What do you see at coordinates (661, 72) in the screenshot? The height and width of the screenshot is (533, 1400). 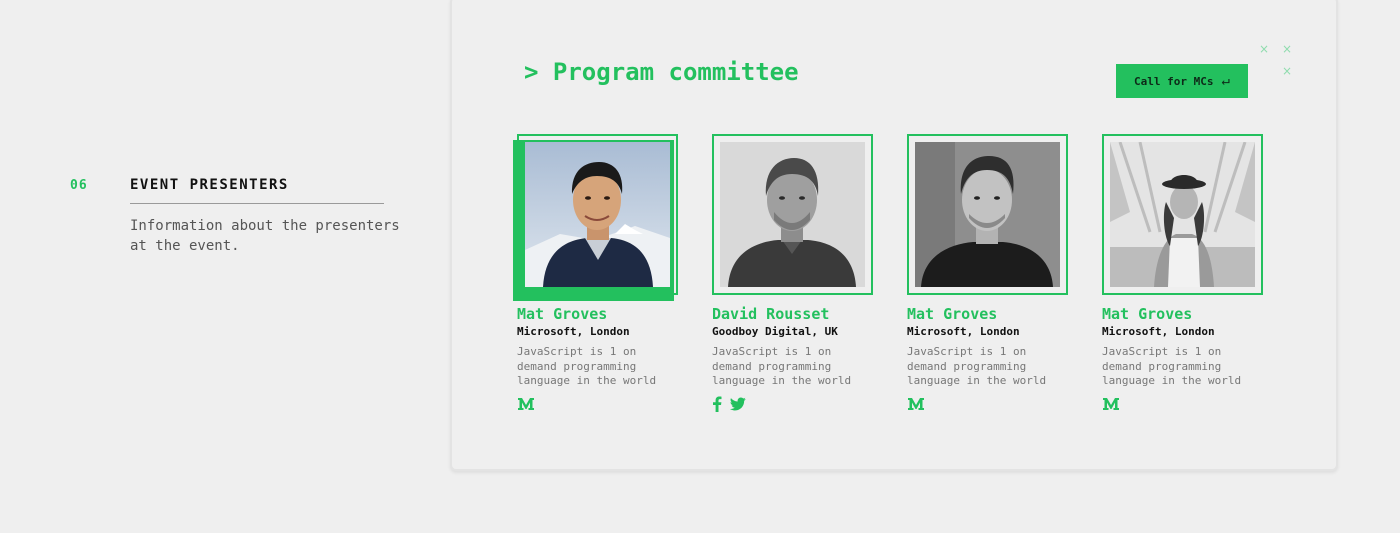 I see `card-title: > Program committee` at bounding box center [661, 72].